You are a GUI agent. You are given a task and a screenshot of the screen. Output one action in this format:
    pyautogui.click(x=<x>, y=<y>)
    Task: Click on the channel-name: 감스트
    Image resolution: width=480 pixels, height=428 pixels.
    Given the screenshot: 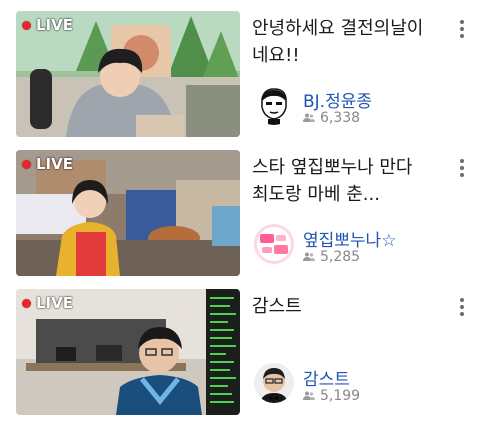 What is the action you would take?
    pyautogui.click(x=326, y=377)
    